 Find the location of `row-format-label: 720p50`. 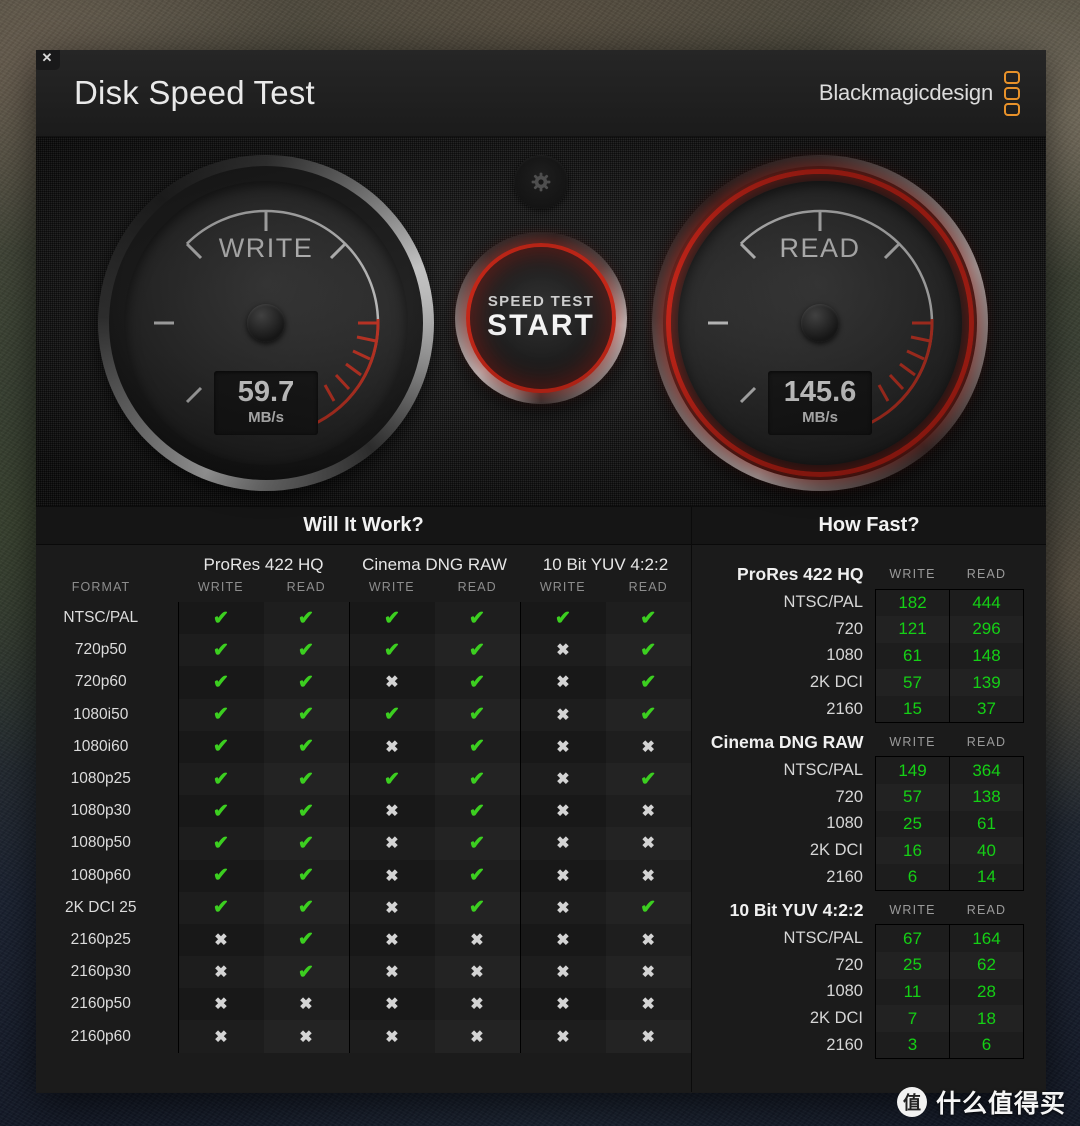

row-format-label: 720p50 is located at coordinates (107, 650).